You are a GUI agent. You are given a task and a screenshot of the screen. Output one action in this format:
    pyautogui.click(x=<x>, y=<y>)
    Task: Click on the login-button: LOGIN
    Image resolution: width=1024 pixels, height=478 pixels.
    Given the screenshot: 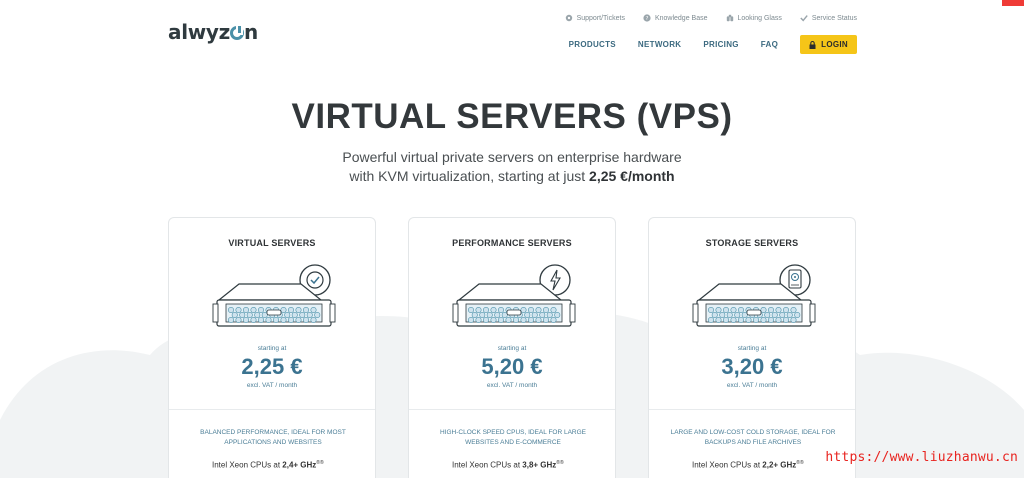 What is the action you would take?
    pyautogui.click(x=828, y=44)
    